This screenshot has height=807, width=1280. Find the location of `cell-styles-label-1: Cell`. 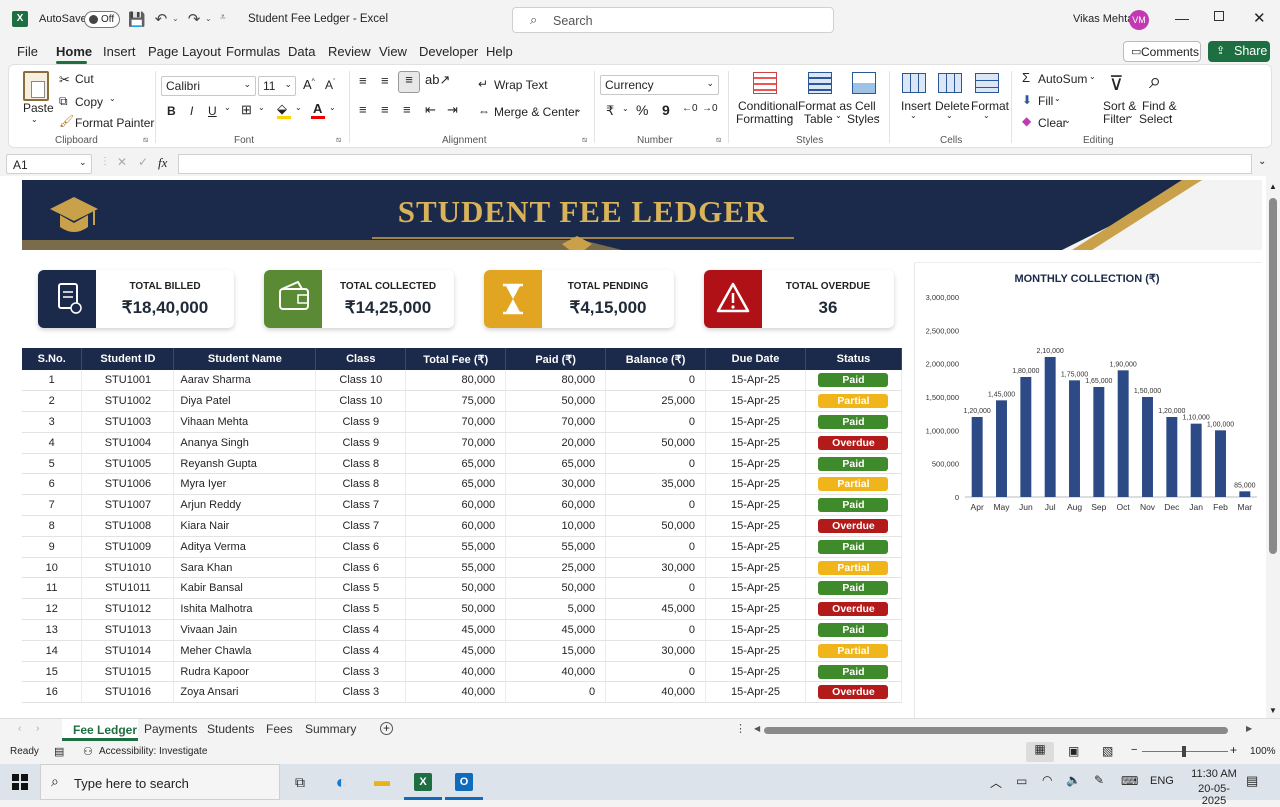

cell-styles-label-1: Cell is located at coordinates (865, 106).